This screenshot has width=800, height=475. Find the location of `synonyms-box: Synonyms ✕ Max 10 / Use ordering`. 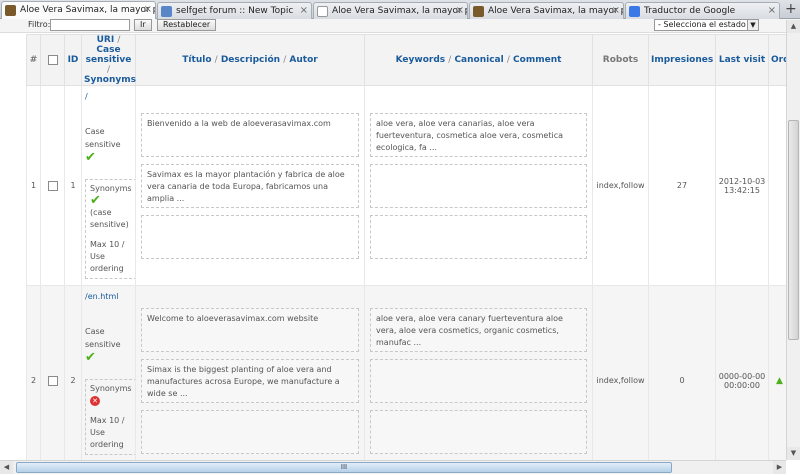

synonyms-box: Synonyms ✕ Max 10 / Use ordering is located at coordinates (111, 417).